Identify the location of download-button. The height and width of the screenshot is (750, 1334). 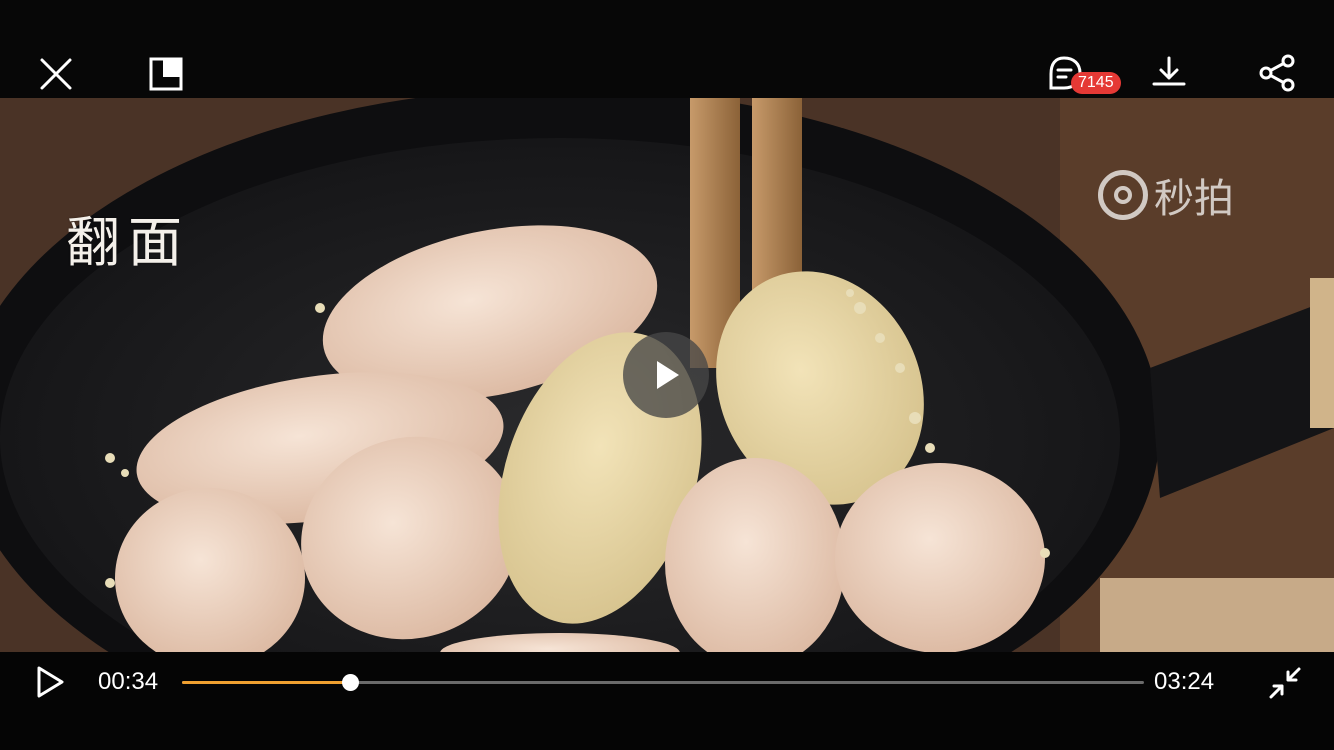
(1169, 73).